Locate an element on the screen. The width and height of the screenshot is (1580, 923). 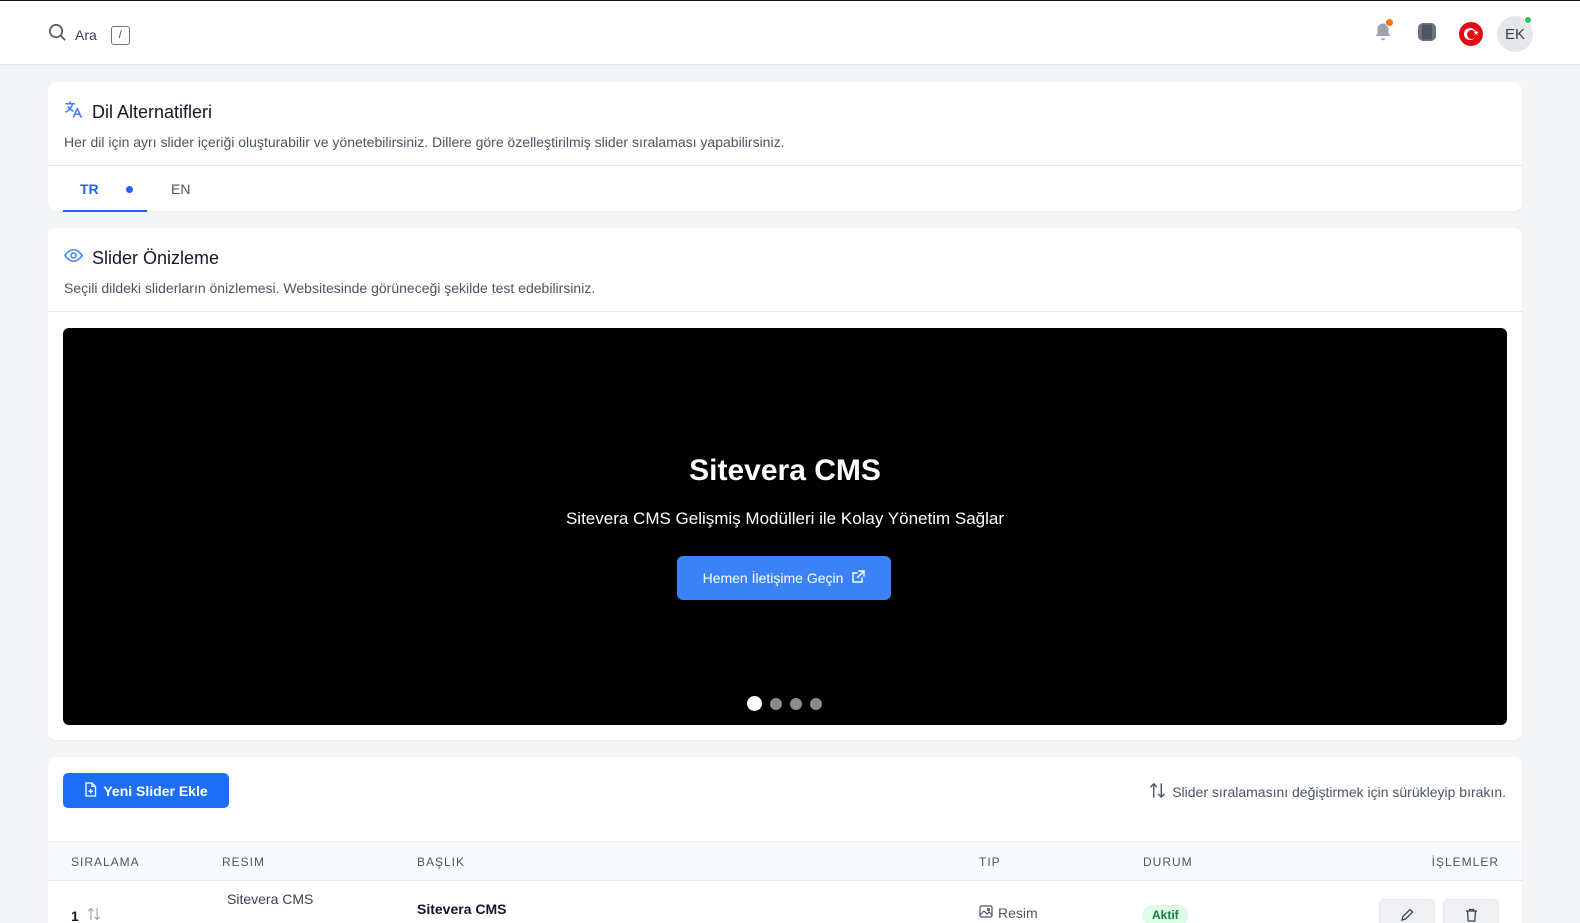
slide-title: Sitevera CMS is located at coordinates (785, 470).